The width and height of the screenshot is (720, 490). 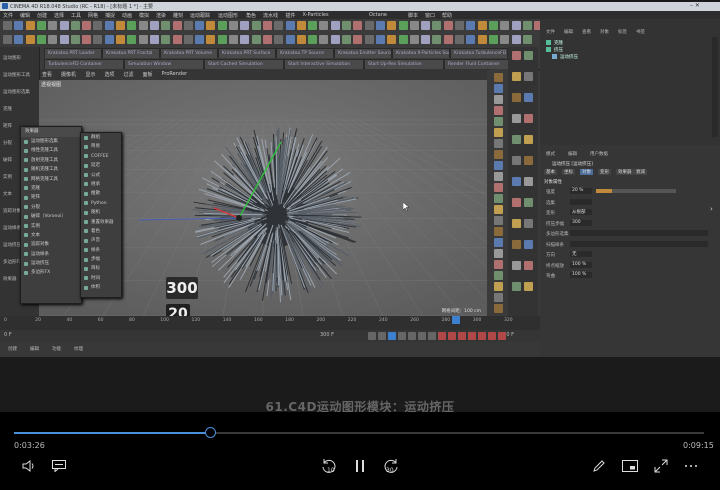 I want to click on left-panel-item: 运动图形工具, so click(x=20, y=75).